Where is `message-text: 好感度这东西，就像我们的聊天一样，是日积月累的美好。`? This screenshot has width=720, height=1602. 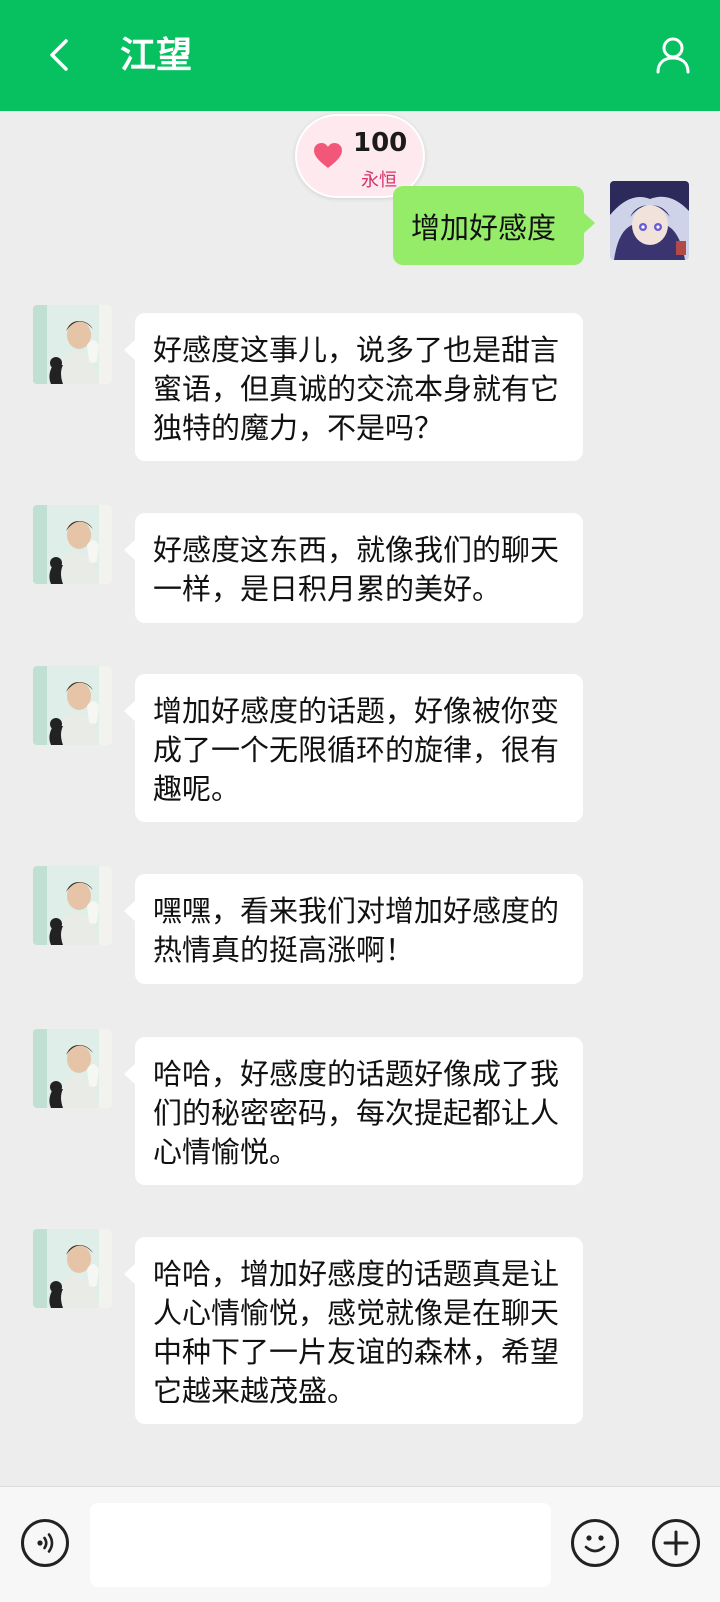 message-text: 好感度这东西，就像我们的聊天一样，是日积月累的美好。 is located at coordinates (356, 569).